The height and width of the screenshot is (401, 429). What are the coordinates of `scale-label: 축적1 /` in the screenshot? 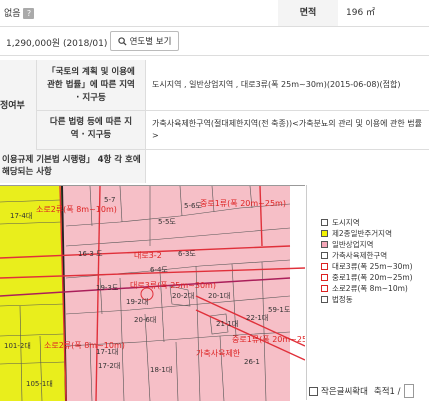 It's located at (387, 392).